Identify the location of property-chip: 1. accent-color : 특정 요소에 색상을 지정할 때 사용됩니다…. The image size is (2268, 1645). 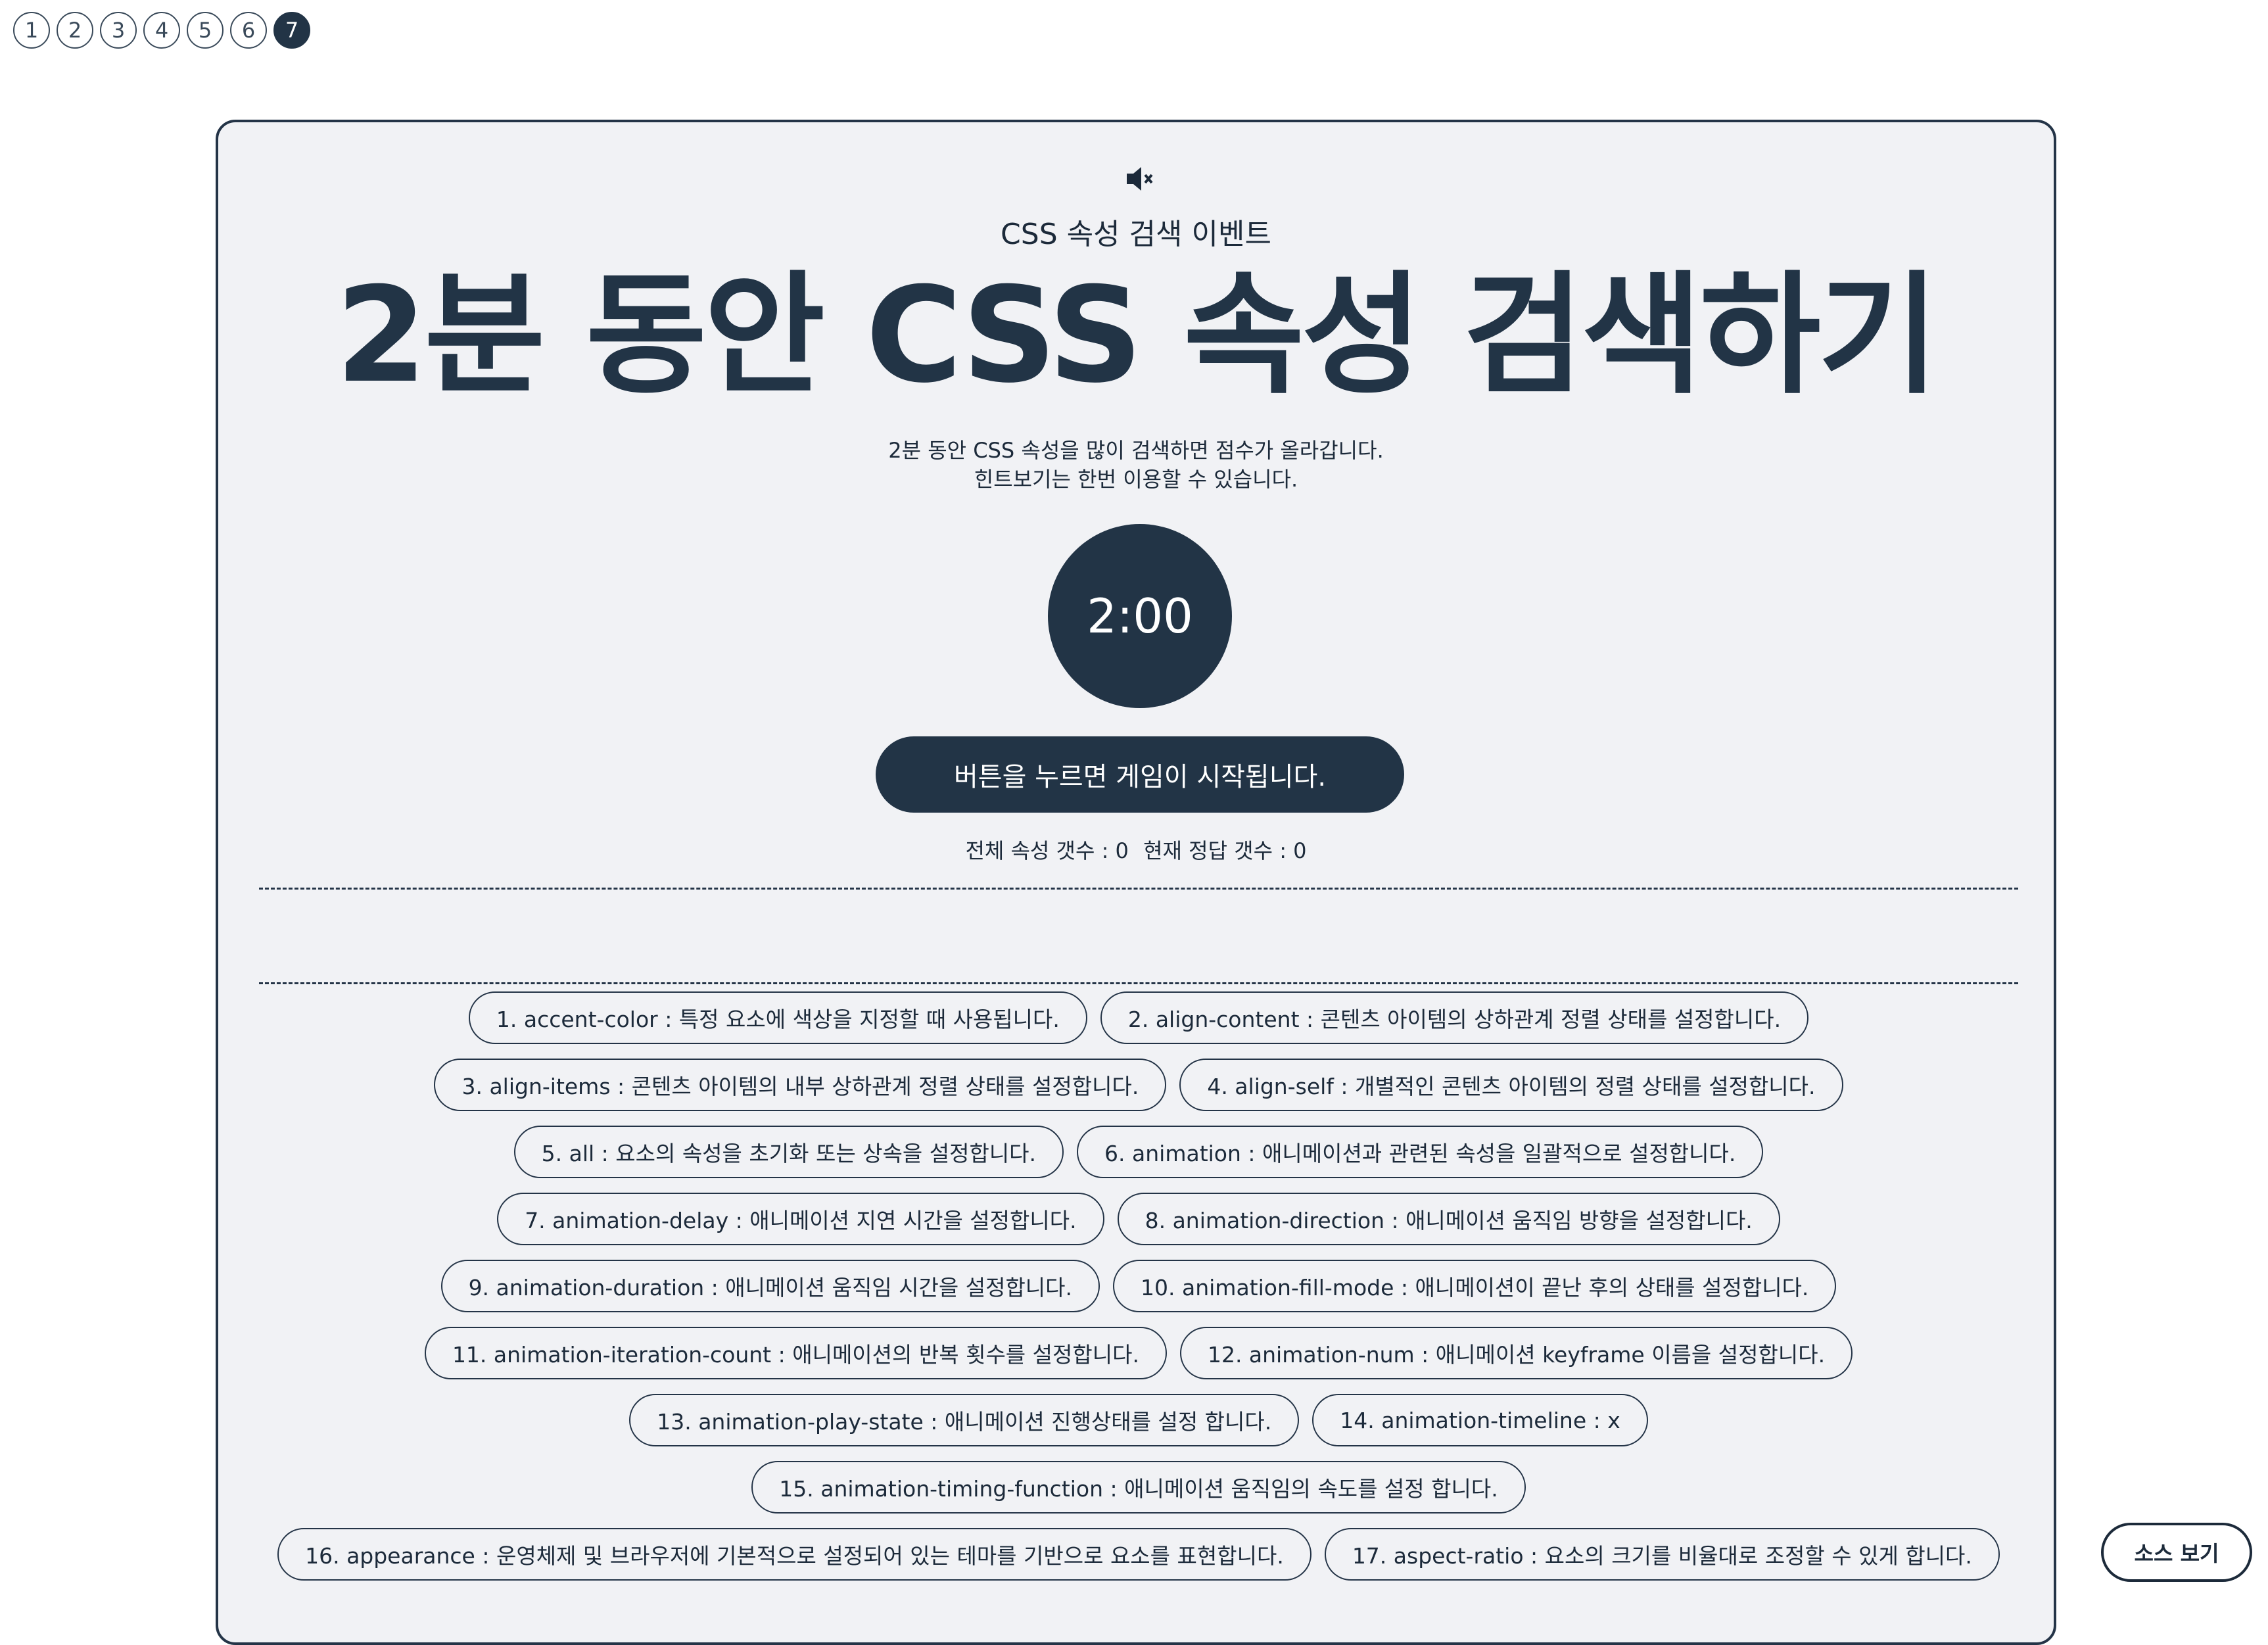
(777, 1017).